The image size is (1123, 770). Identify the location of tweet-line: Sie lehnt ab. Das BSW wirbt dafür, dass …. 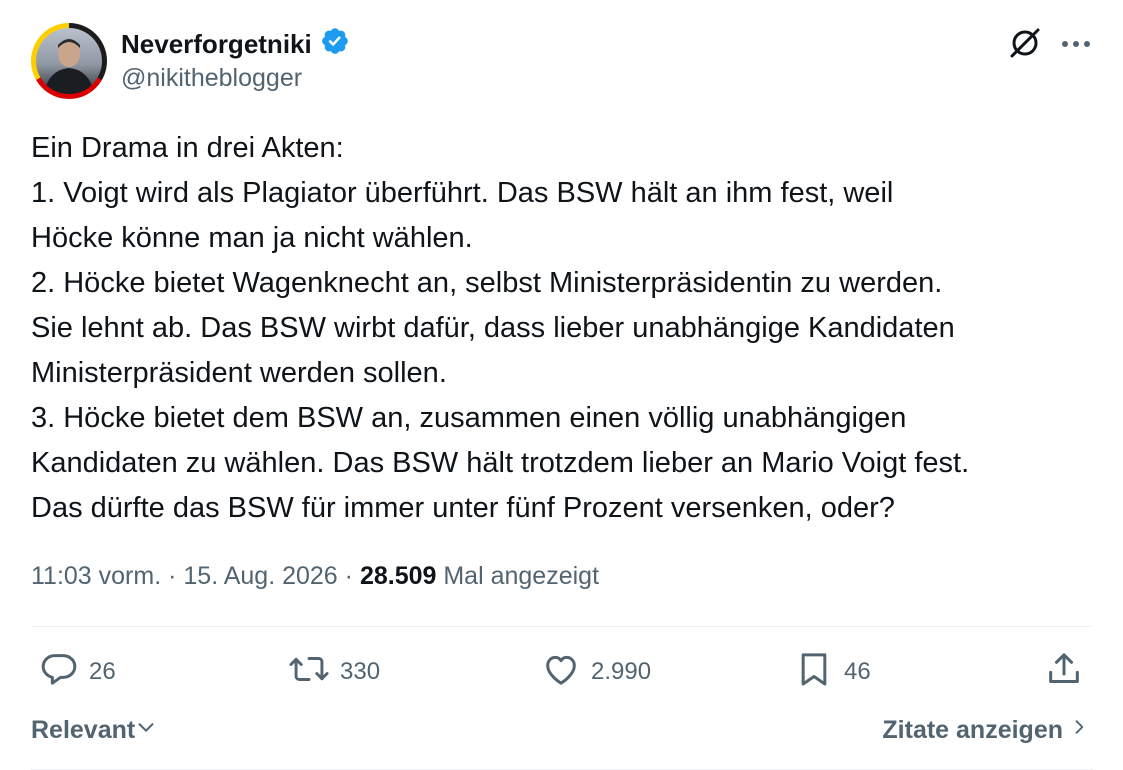
(493, 328).